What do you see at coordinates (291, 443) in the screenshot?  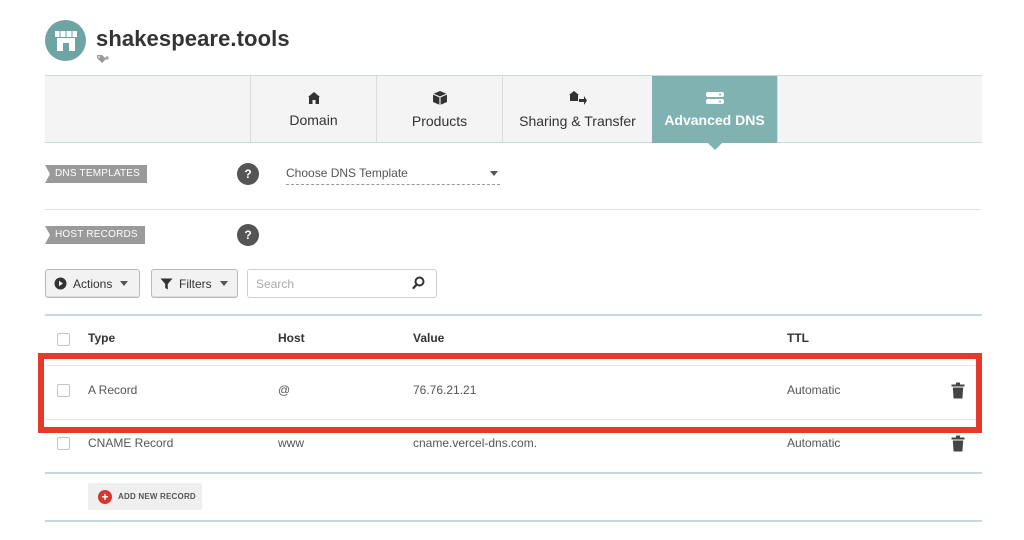 I see `record-host: www` at bounding box center [291, 443].